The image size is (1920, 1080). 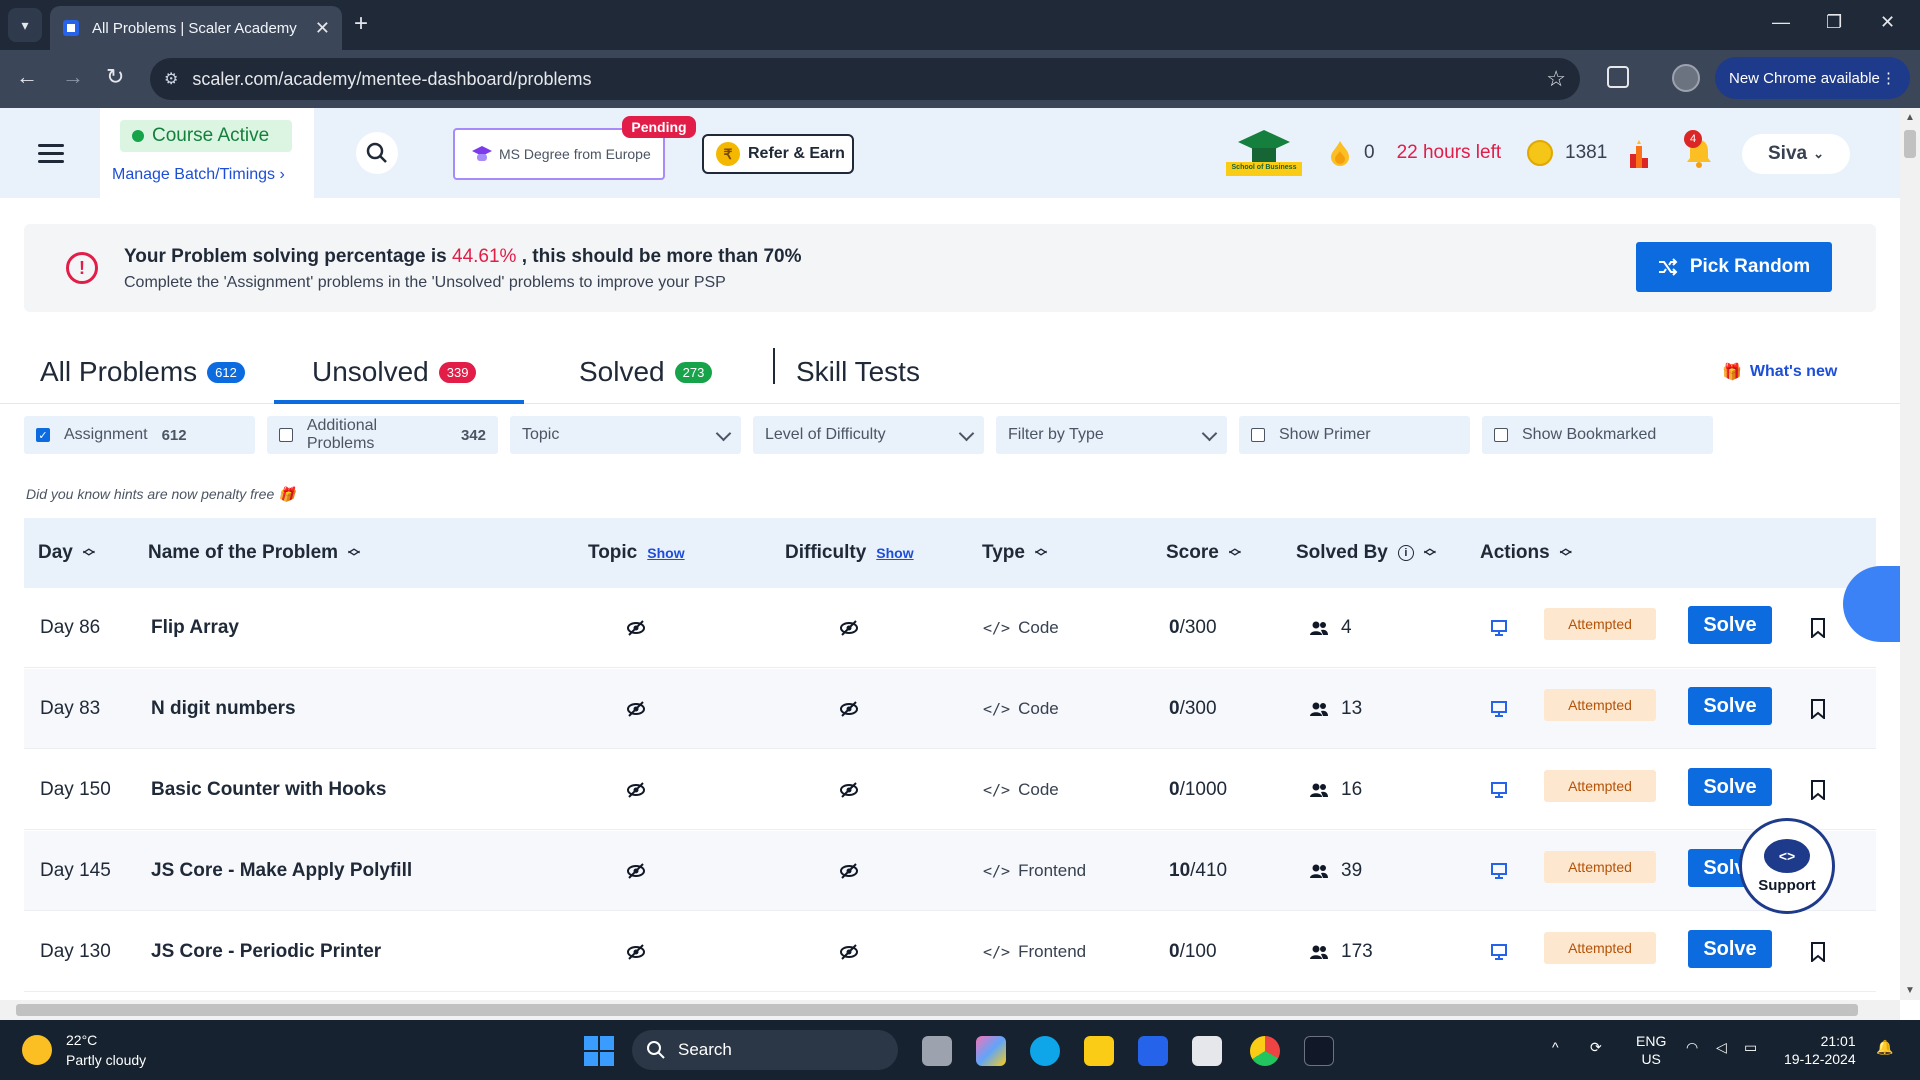 I want to click on problem-name: Basic Counter with Hooks, so click(x=268, y=790).